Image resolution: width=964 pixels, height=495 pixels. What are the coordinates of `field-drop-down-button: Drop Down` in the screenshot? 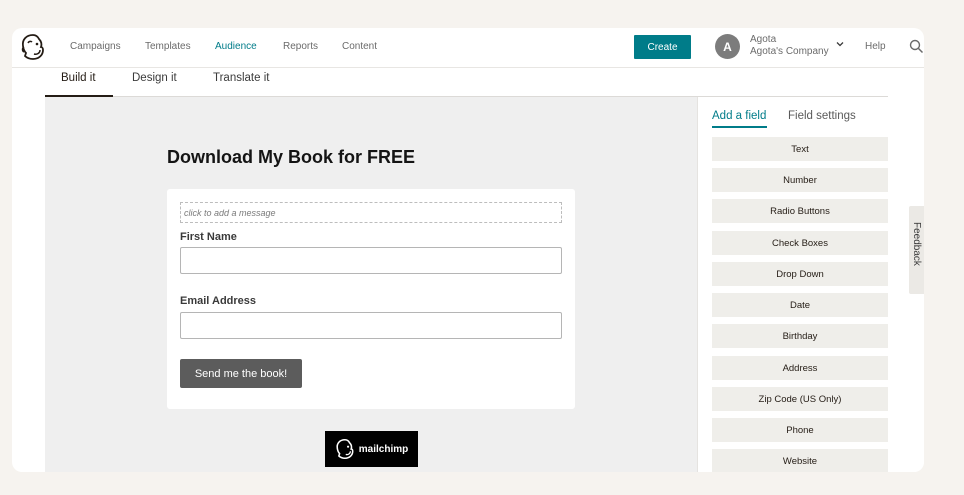 It's located at (800, 274).